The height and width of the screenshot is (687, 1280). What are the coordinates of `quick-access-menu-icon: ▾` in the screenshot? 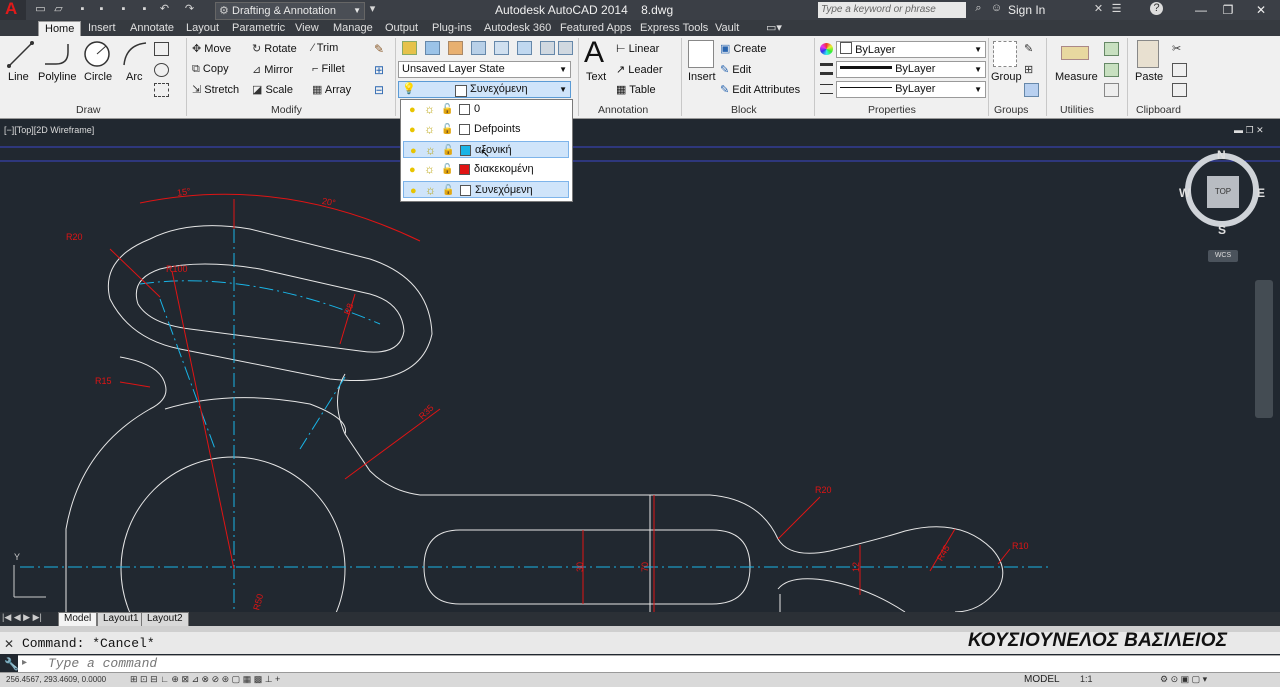 It's located at (372, 9).